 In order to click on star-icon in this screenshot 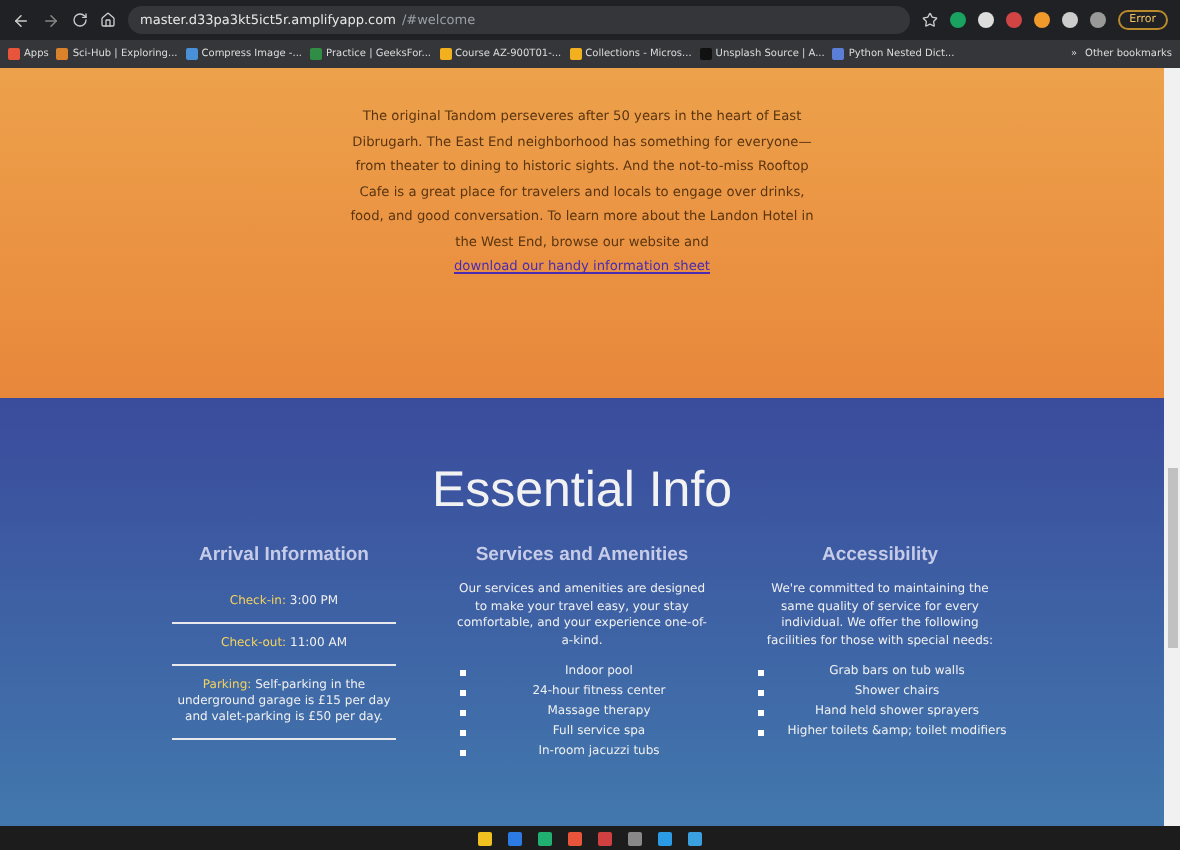, I will do `click(929, 20)`.